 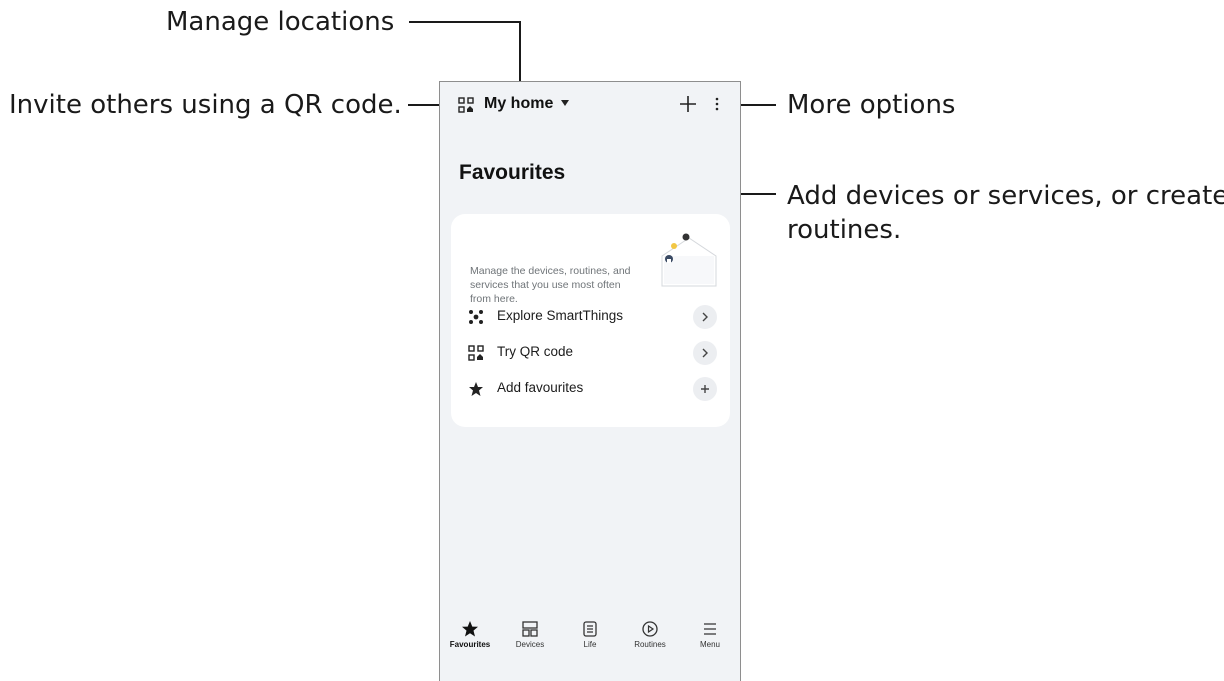 I want to click on devices-icon, so click(x=530, y=629).